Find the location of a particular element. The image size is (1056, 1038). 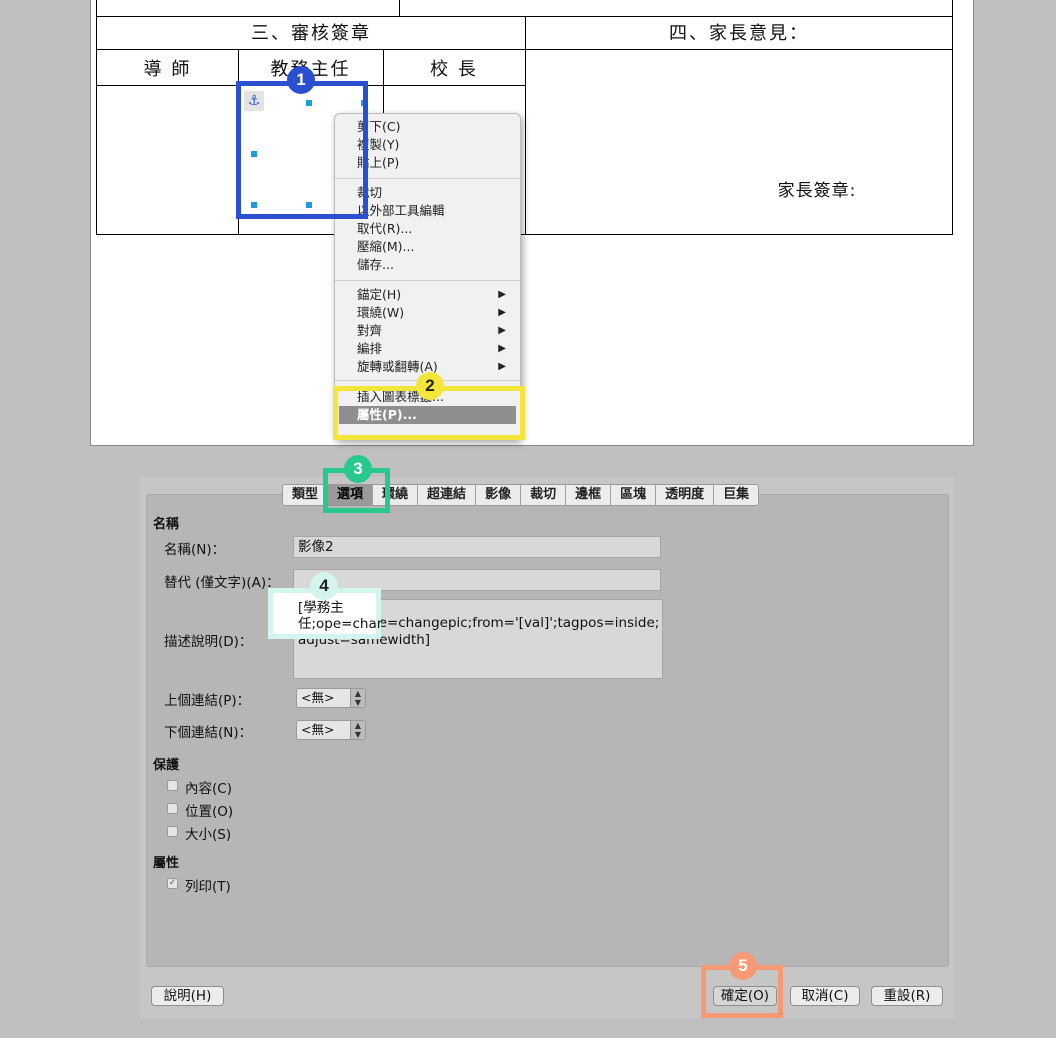

menu-item-label: 編排 is located at coordinates (370, 348).